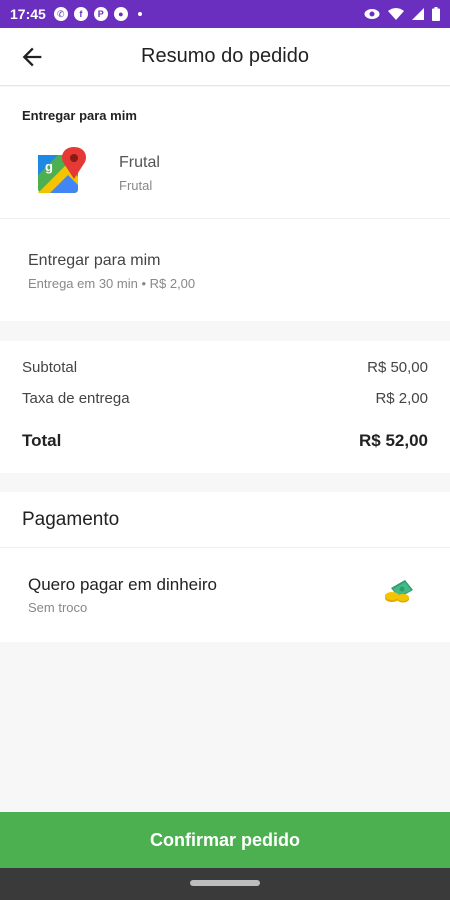 Image resolution: width=450 pixels, height=900 pixels. I want to click on subtotal-value: R$ 50,00, so click(397, 367).